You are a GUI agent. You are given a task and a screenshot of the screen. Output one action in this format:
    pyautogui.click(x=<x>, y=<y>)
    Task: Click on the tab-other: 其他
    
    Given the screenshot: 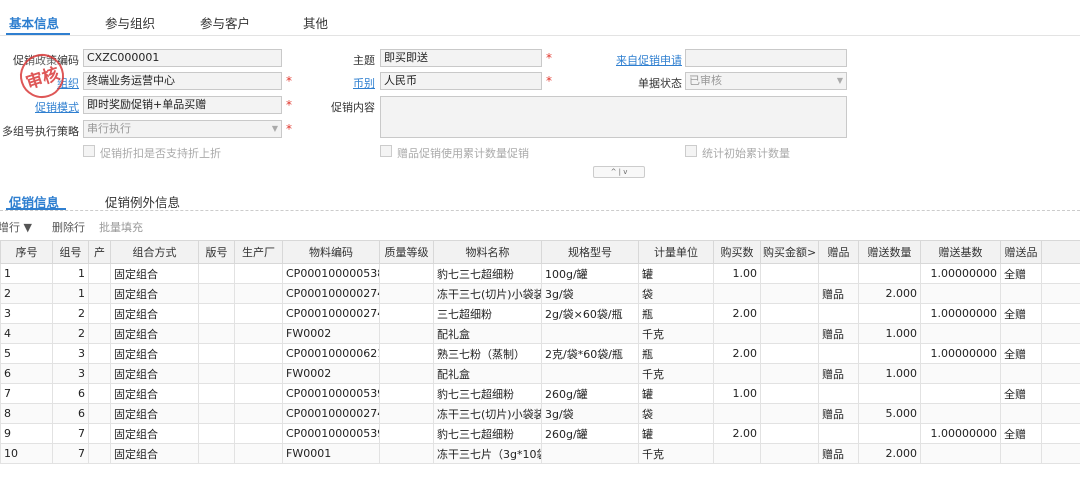 What is the action you would take?
    pyautogui.click(x=315, y=22)
    